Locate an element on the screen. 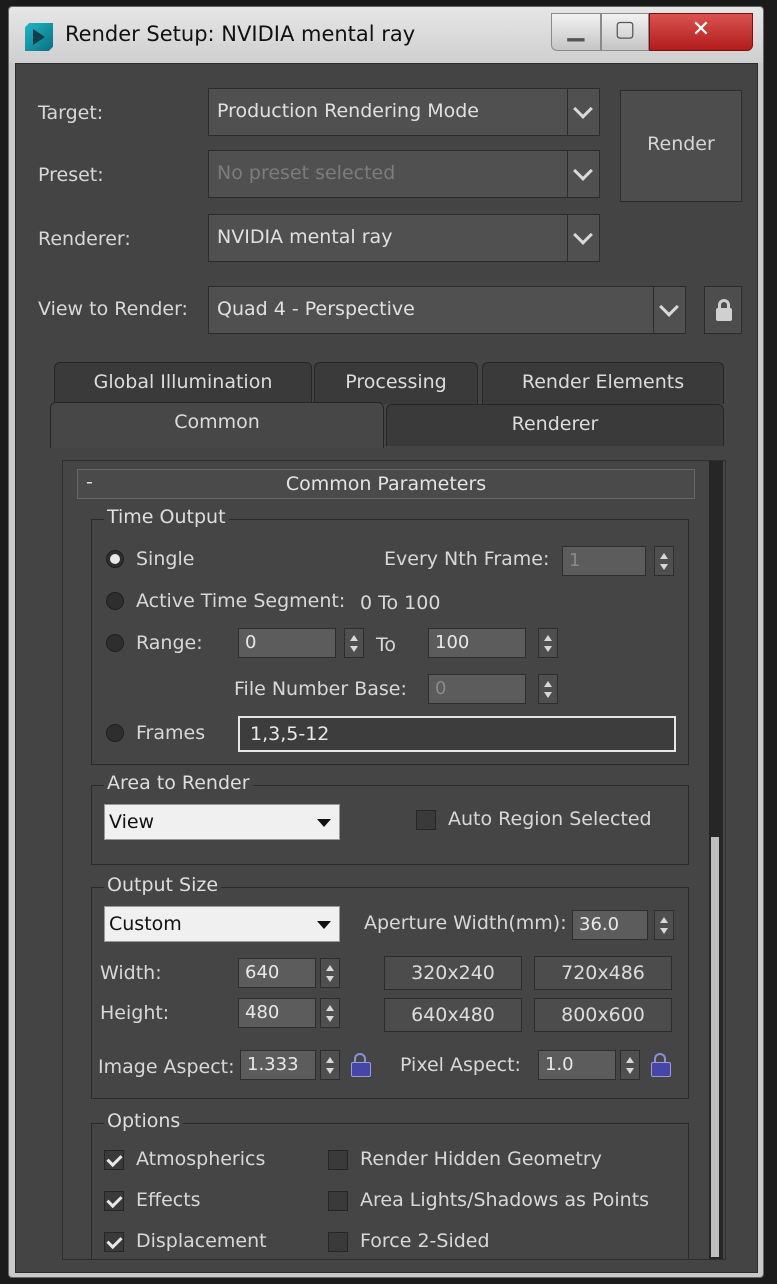 Image resolution: width=777 pixels, height=1284 pixels. height-field: 480 is located at coordinates (277, 1013).